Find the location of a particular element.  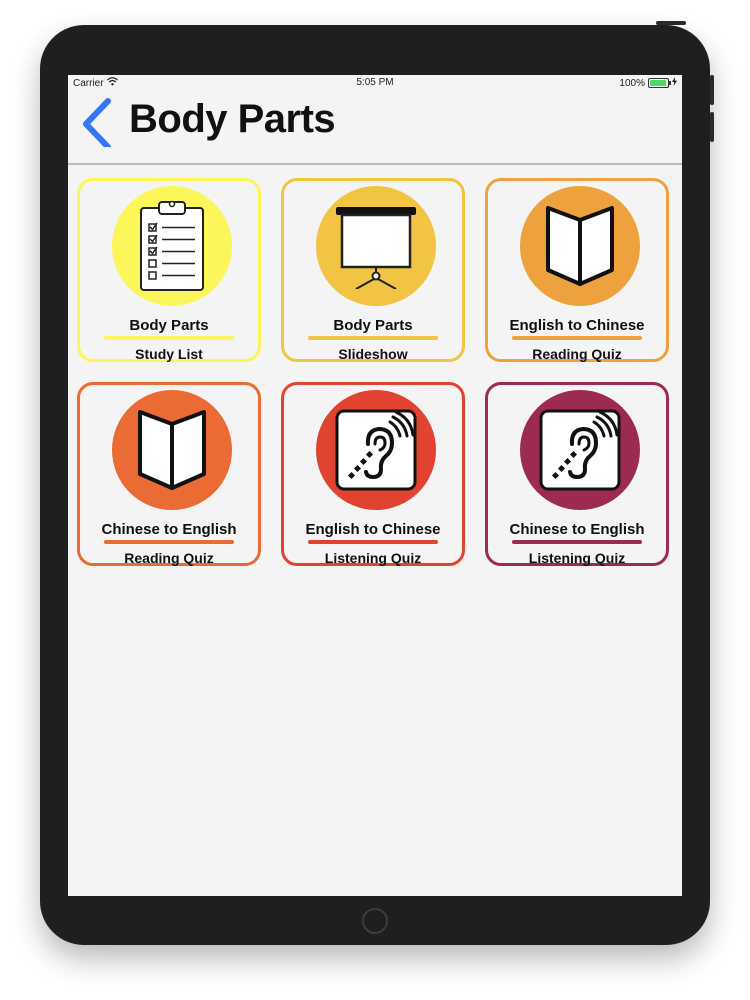

tile-slideshow: Body Parts Slideshow is located at coordinates (373, 270).